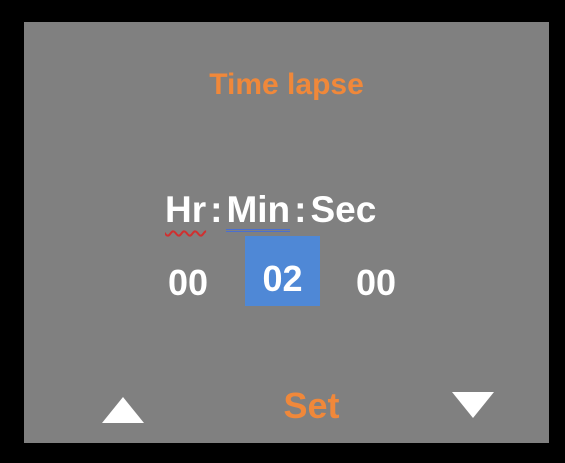 The image size is (565, 463). What do you see at coordinates (343, 209) in the screenshot?
I see `seconds-header: Sec` at bounding box center [343, 209].